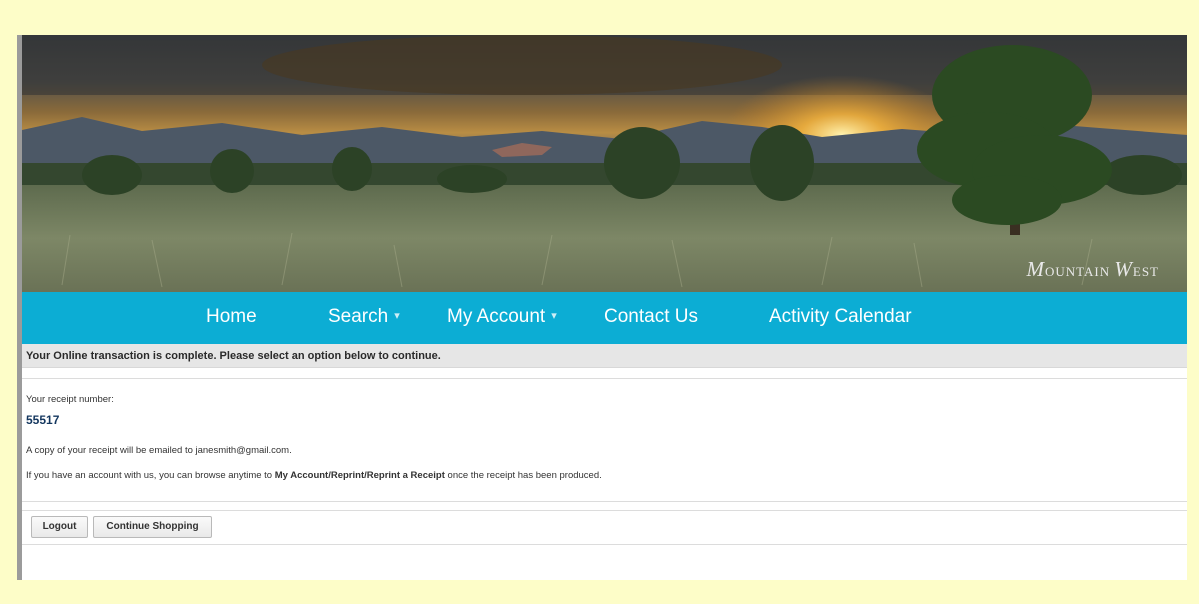  I want to click on nav-activity-calendar-label: Activity Calendar, so click(840, 316).